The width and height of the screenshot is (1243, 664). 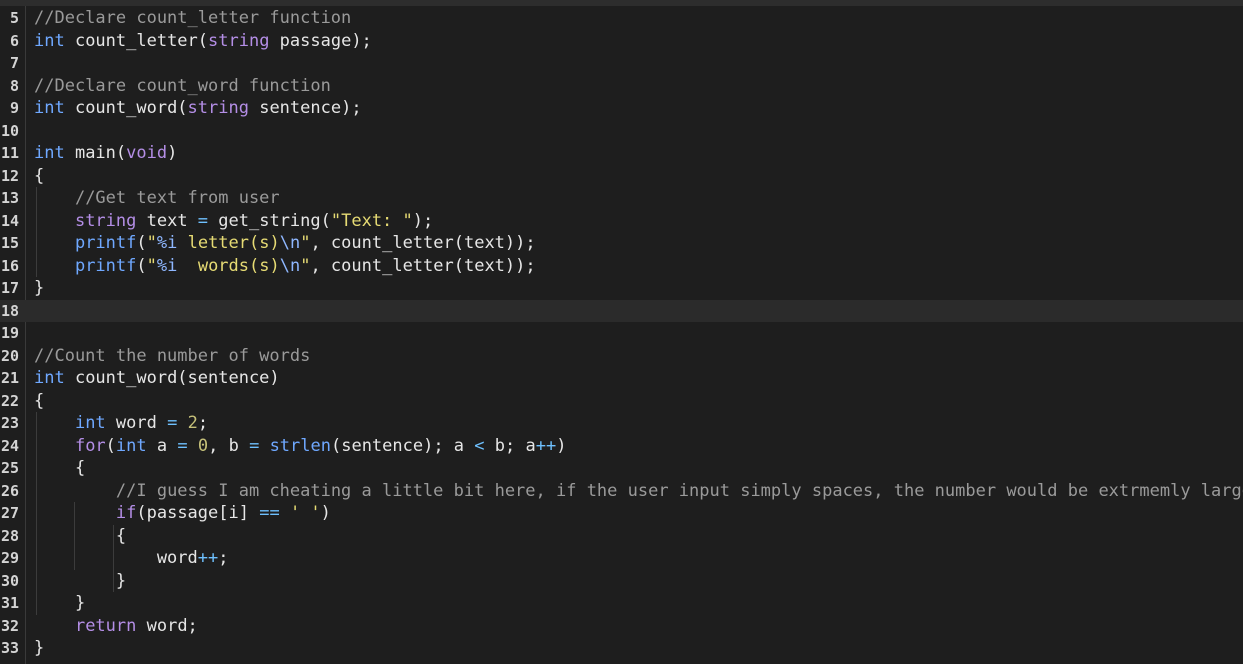 I want to click on code-line: 21 int count_word(sentence), so click(x=621, y=378).